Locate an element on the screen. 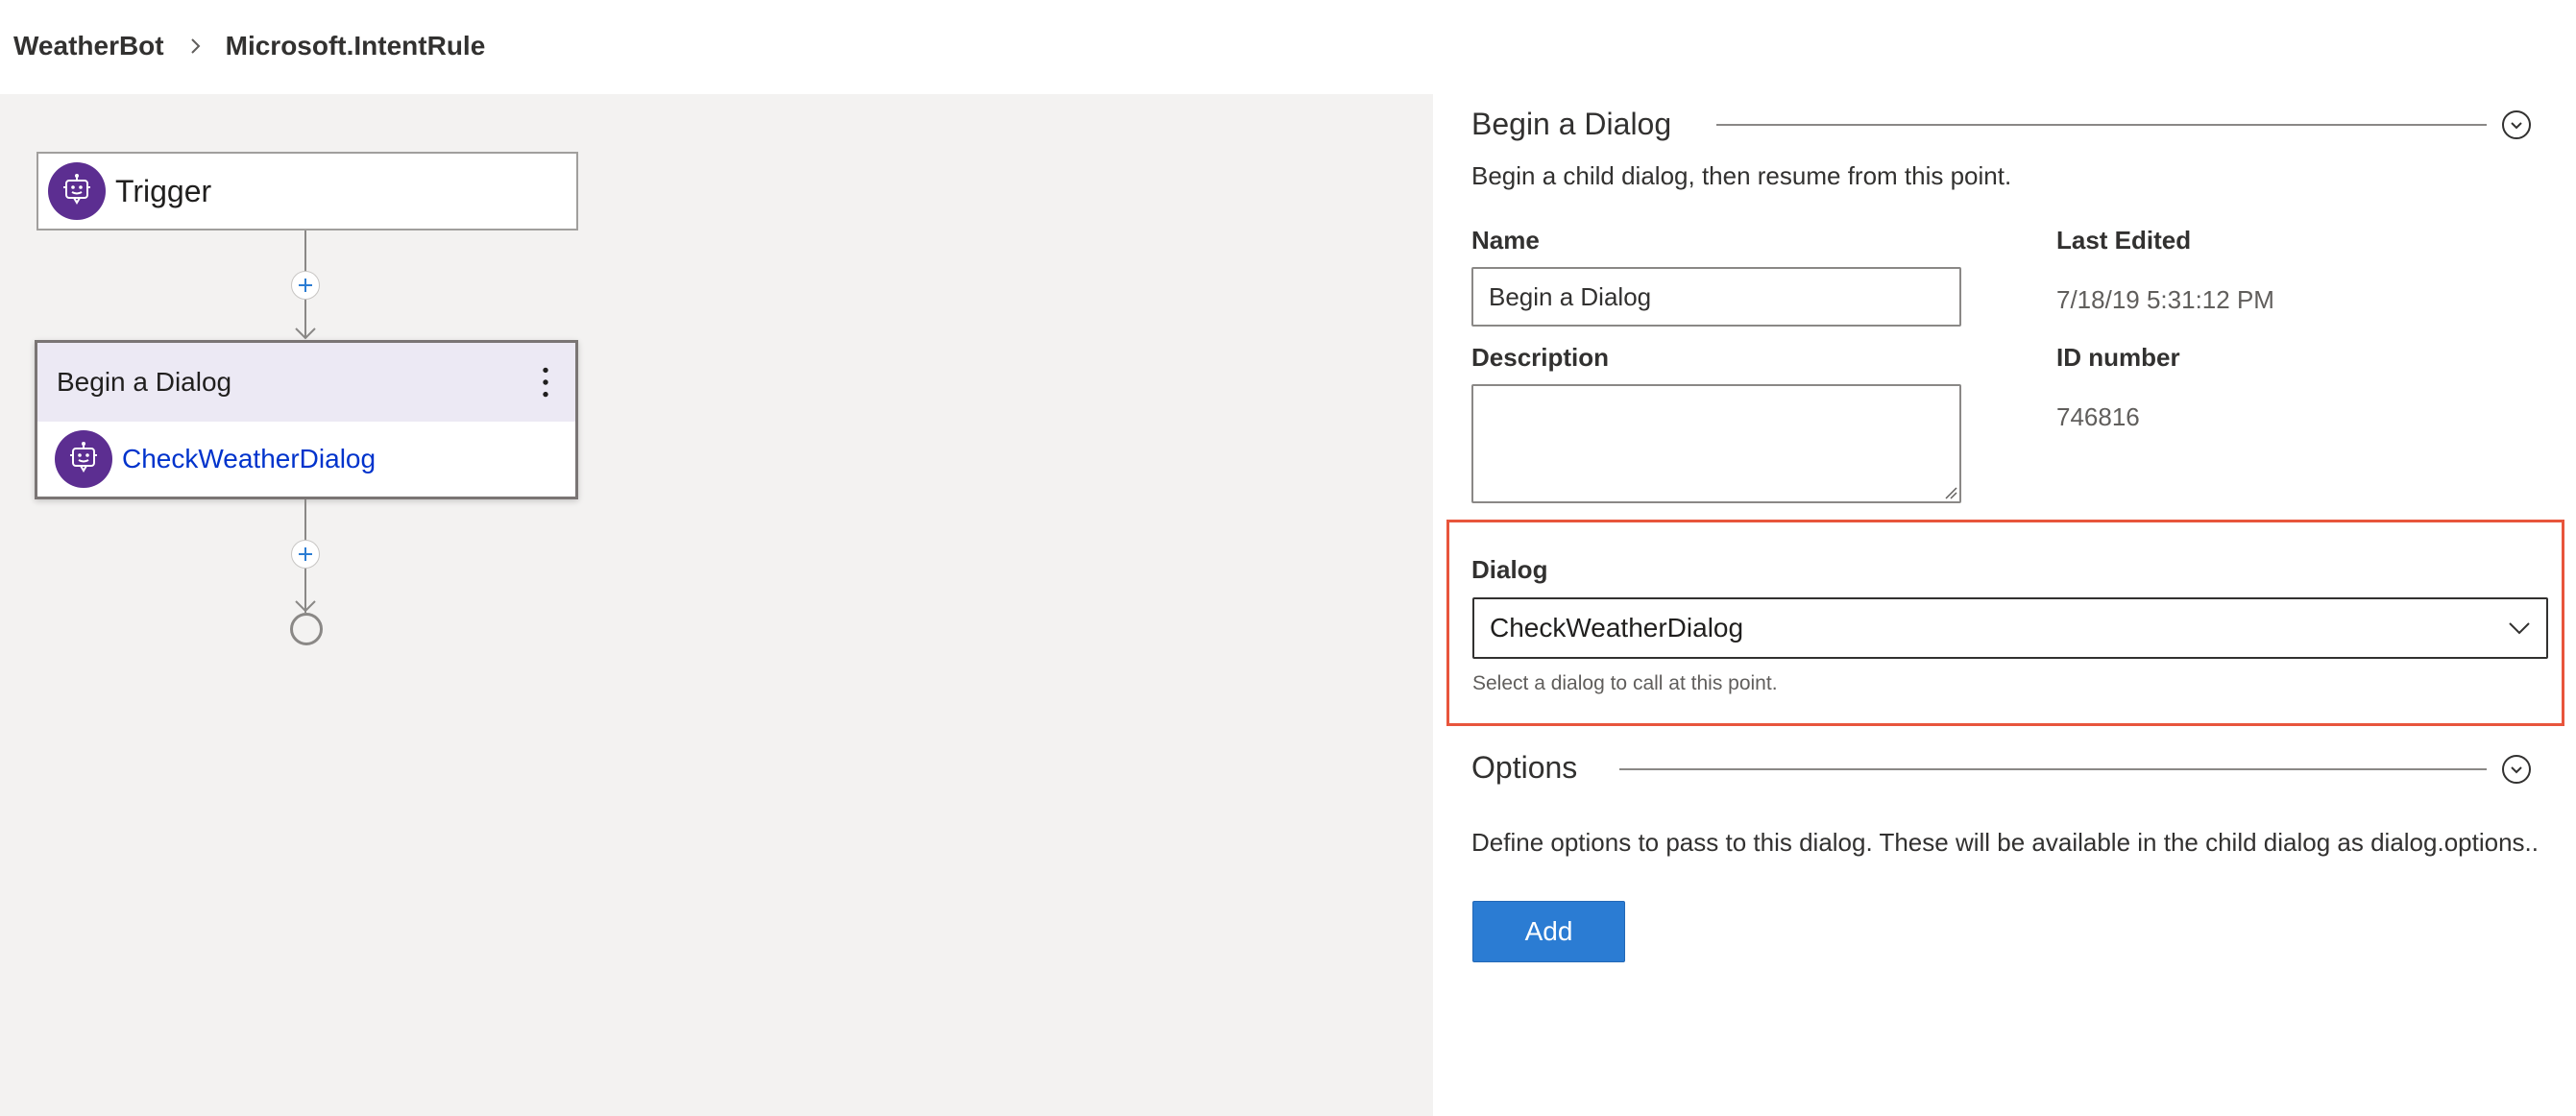  last-edited-label: Last Edited is located at coordinates (2124, 240).